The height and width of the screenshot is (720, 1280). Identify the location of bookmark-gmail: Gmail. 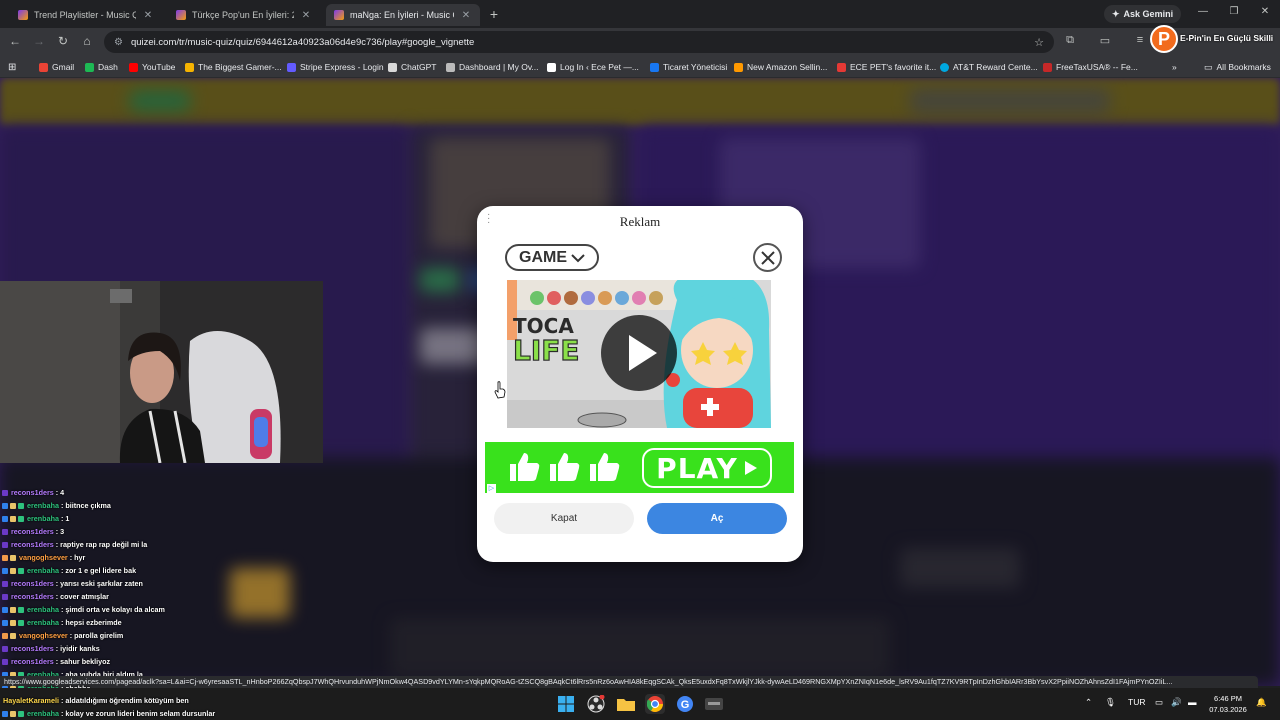
(56, 67).